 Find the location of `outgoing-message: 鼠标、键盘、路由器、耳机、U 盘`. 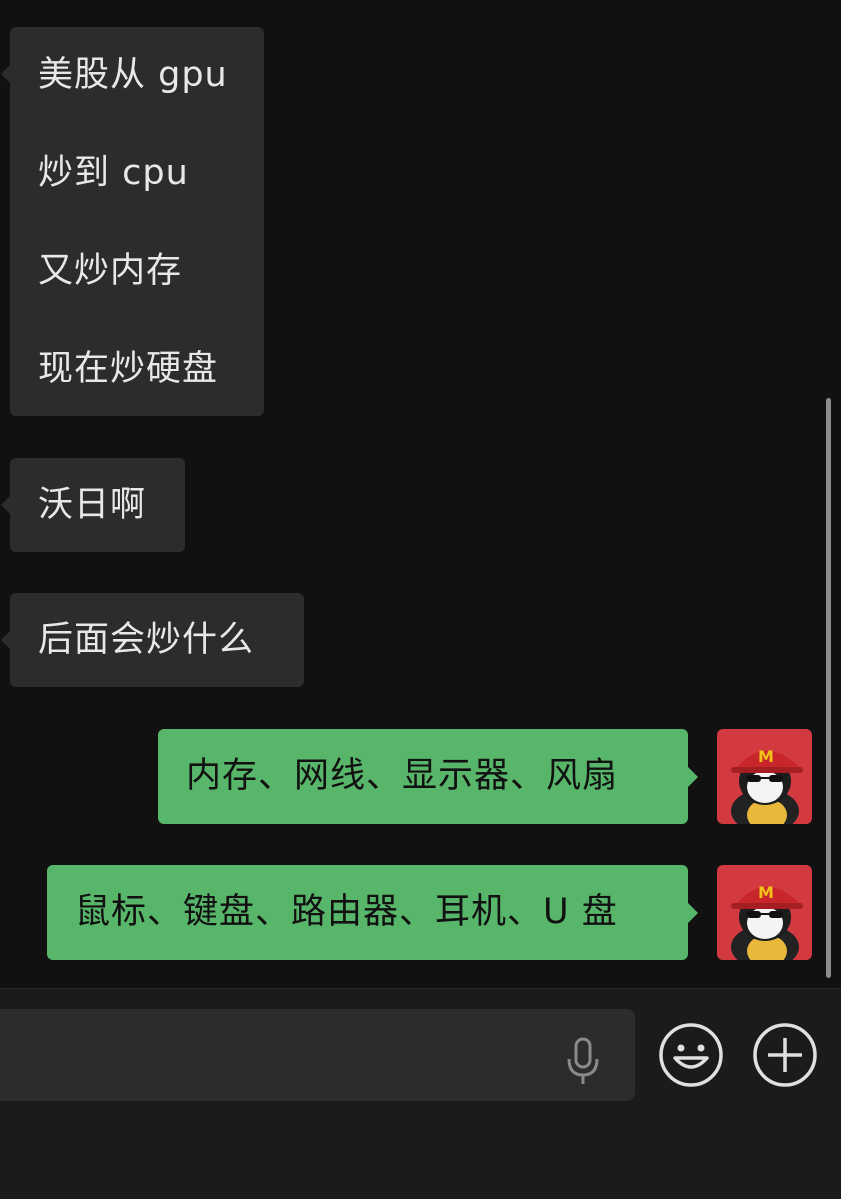

outgoing-message: 鼠标、键盘、路由器、耳机、U 盘 is located at coordinates (372, 912).